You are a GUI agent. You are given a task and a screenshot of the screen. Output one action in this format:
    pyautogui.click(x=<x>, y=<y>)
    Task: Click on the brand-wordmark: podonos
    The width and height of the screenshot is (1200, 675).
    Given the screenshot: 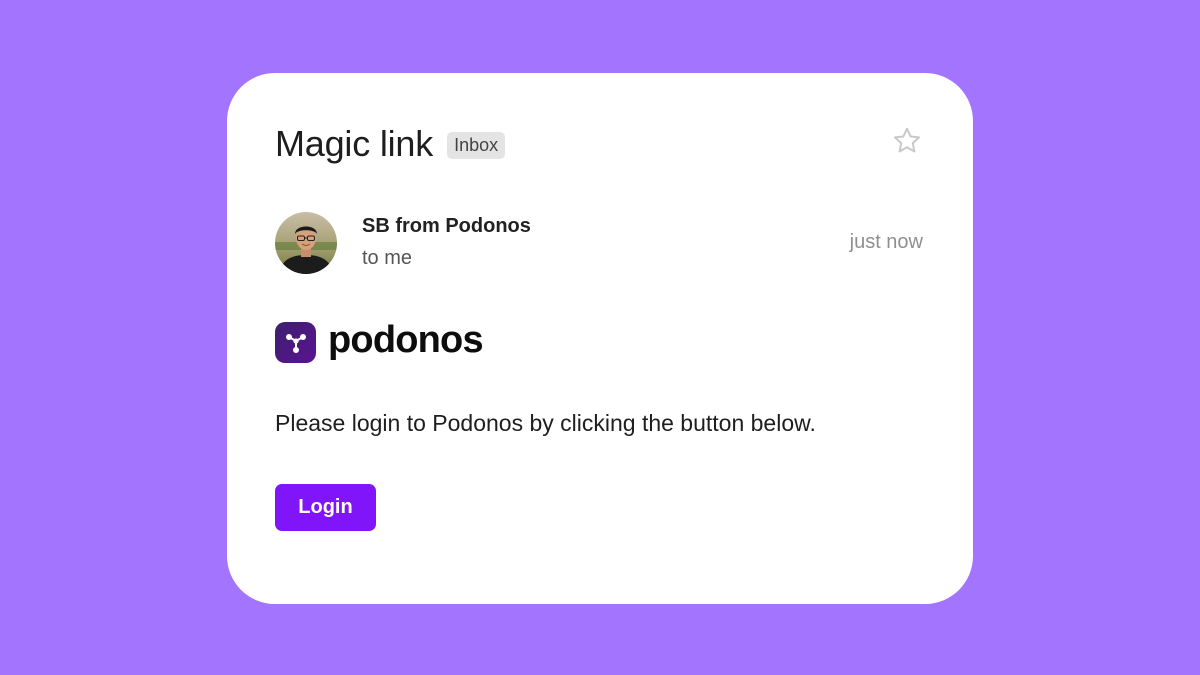 What is the action you would take?
    pyautogui.click(x=406, y=340)
    